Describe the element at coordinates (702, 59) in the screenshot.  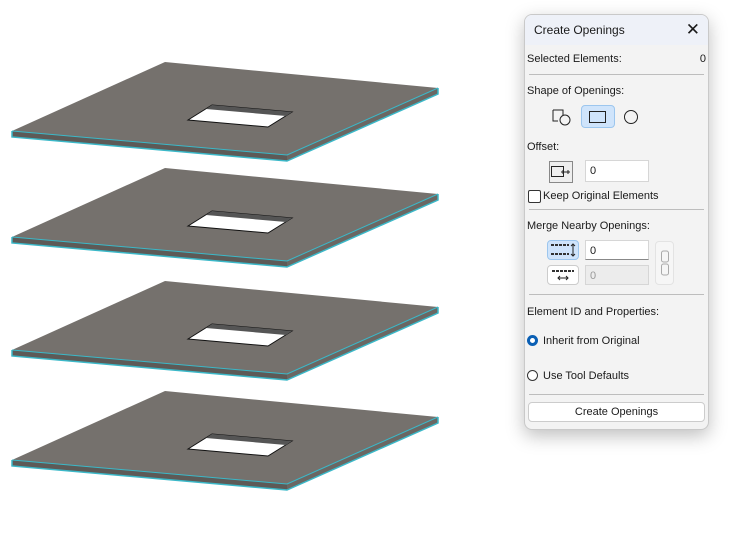
I see `selected-elements-count: 0` at that location.